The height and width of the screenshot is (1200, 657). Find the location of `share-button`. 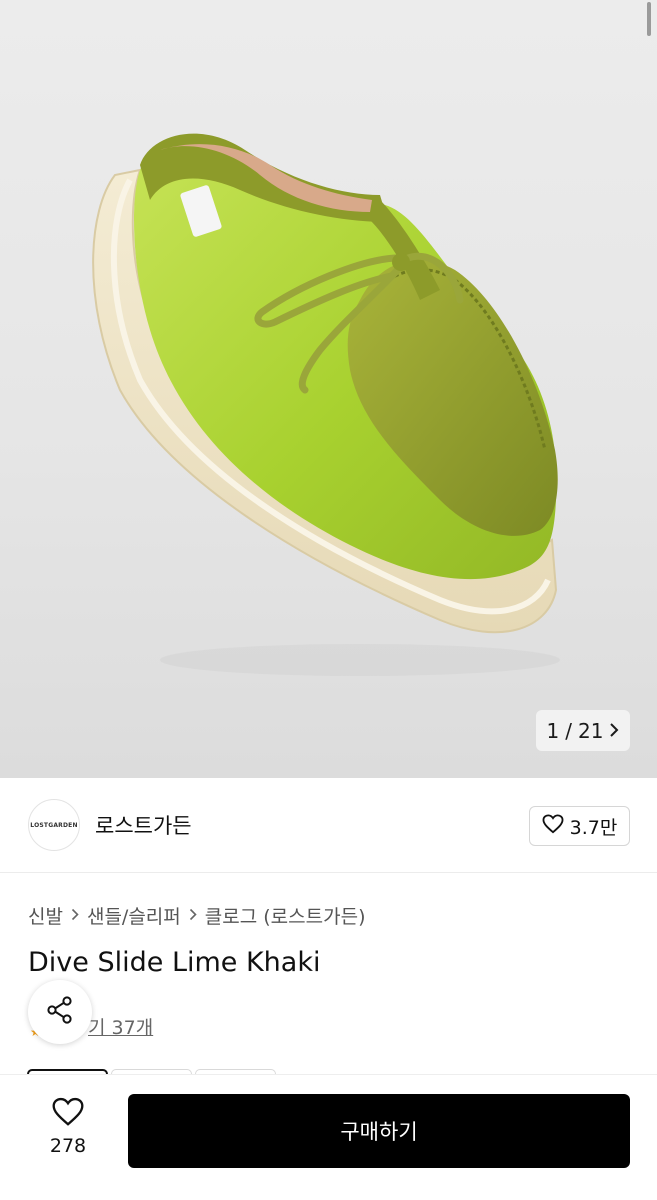

share-button is located at coordinates (60, 1012).